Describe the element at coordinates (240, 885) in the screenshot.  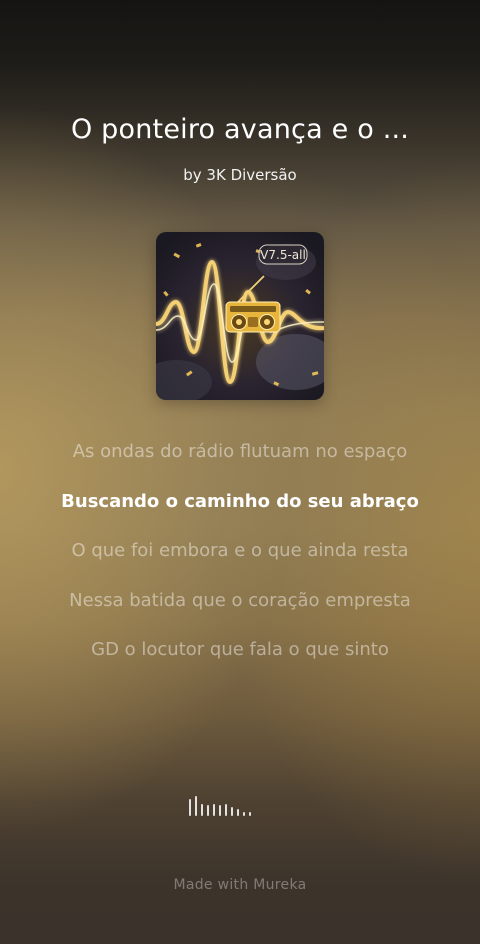
I see `made-with-label: Made with Mureka` at that location.